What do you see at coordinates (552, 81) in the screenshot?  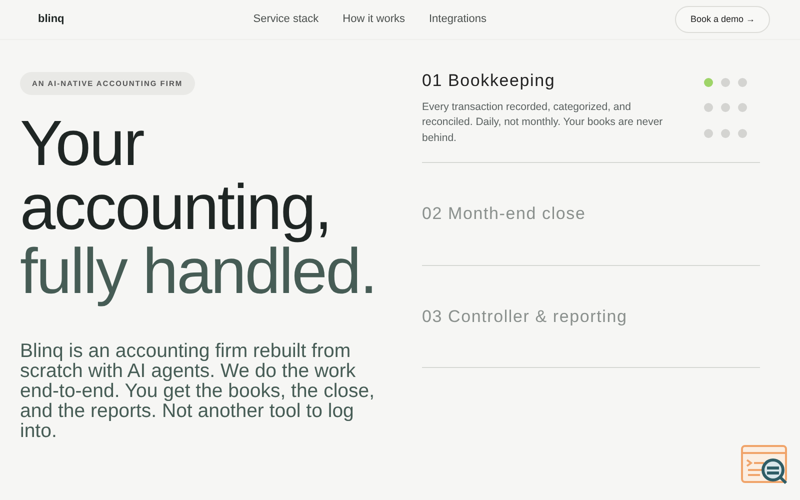 I see `service-title: 01 Bookkeeping` at bounding box center [552, 81].